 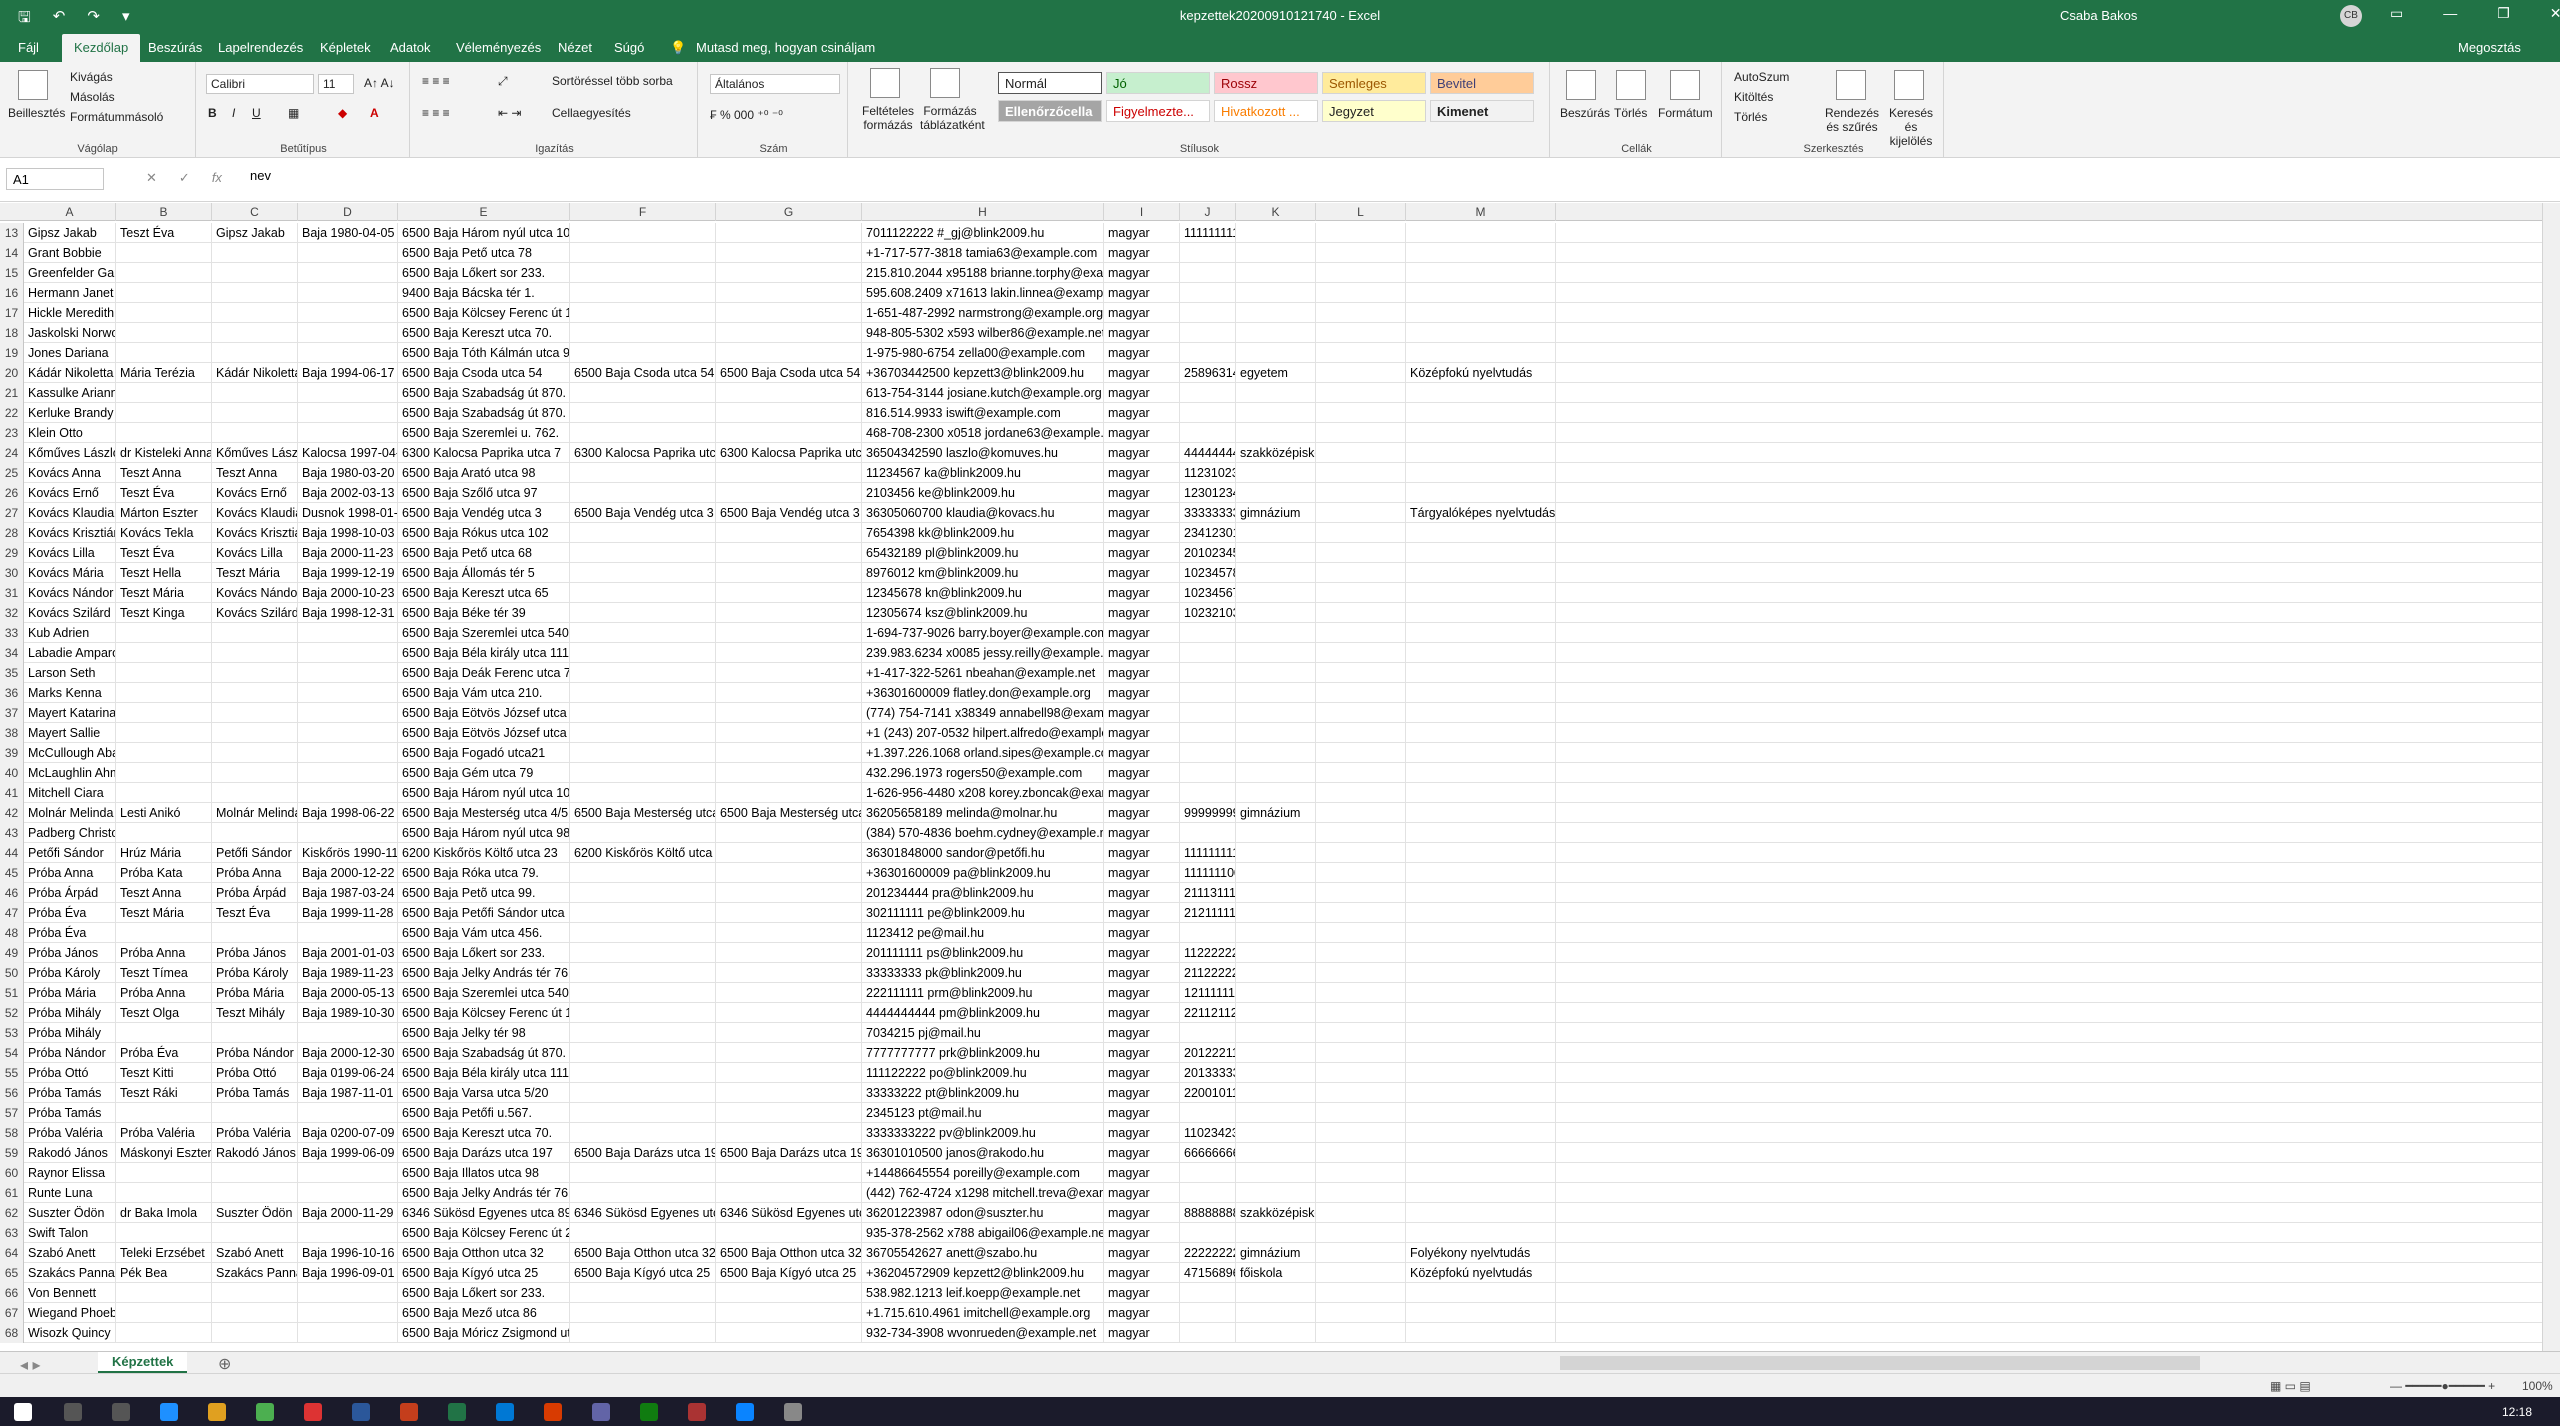 What do you see at coordinates (12, 973) in the screenshot?
I see `row-header: 50` at bounding box center [12, 973].